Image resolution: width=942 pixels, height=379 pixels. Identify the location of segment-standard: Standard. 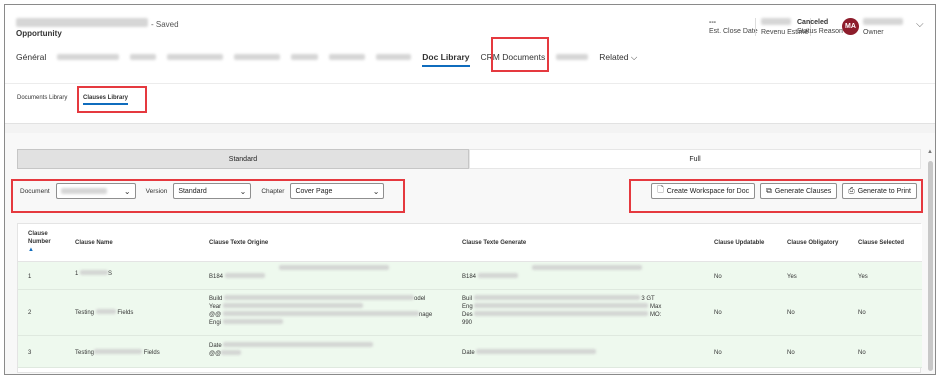
(243, 159).